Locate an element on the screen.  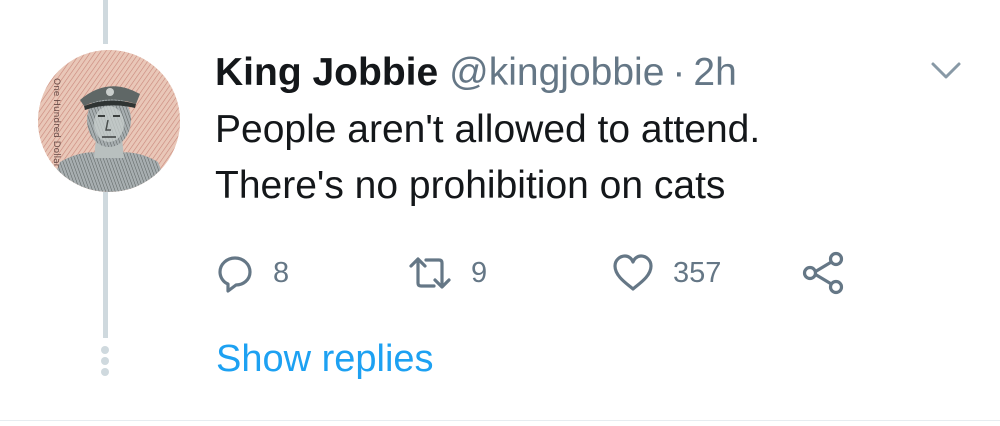
more-options-button is located at coordinates (946, 71).